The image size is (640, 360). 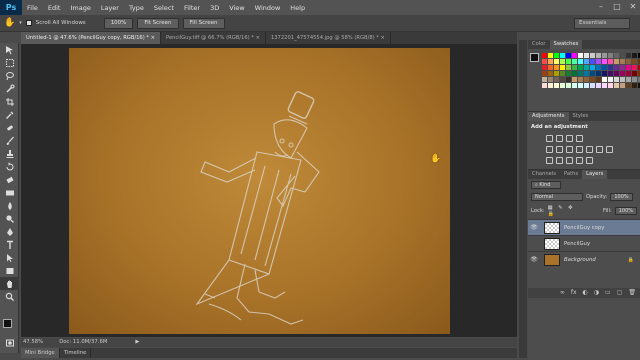 What do you see at coordinates (158, 23) in the screenshot?
I see `fit-screen-button: Fit Screen` at bounding box center [158, 23].